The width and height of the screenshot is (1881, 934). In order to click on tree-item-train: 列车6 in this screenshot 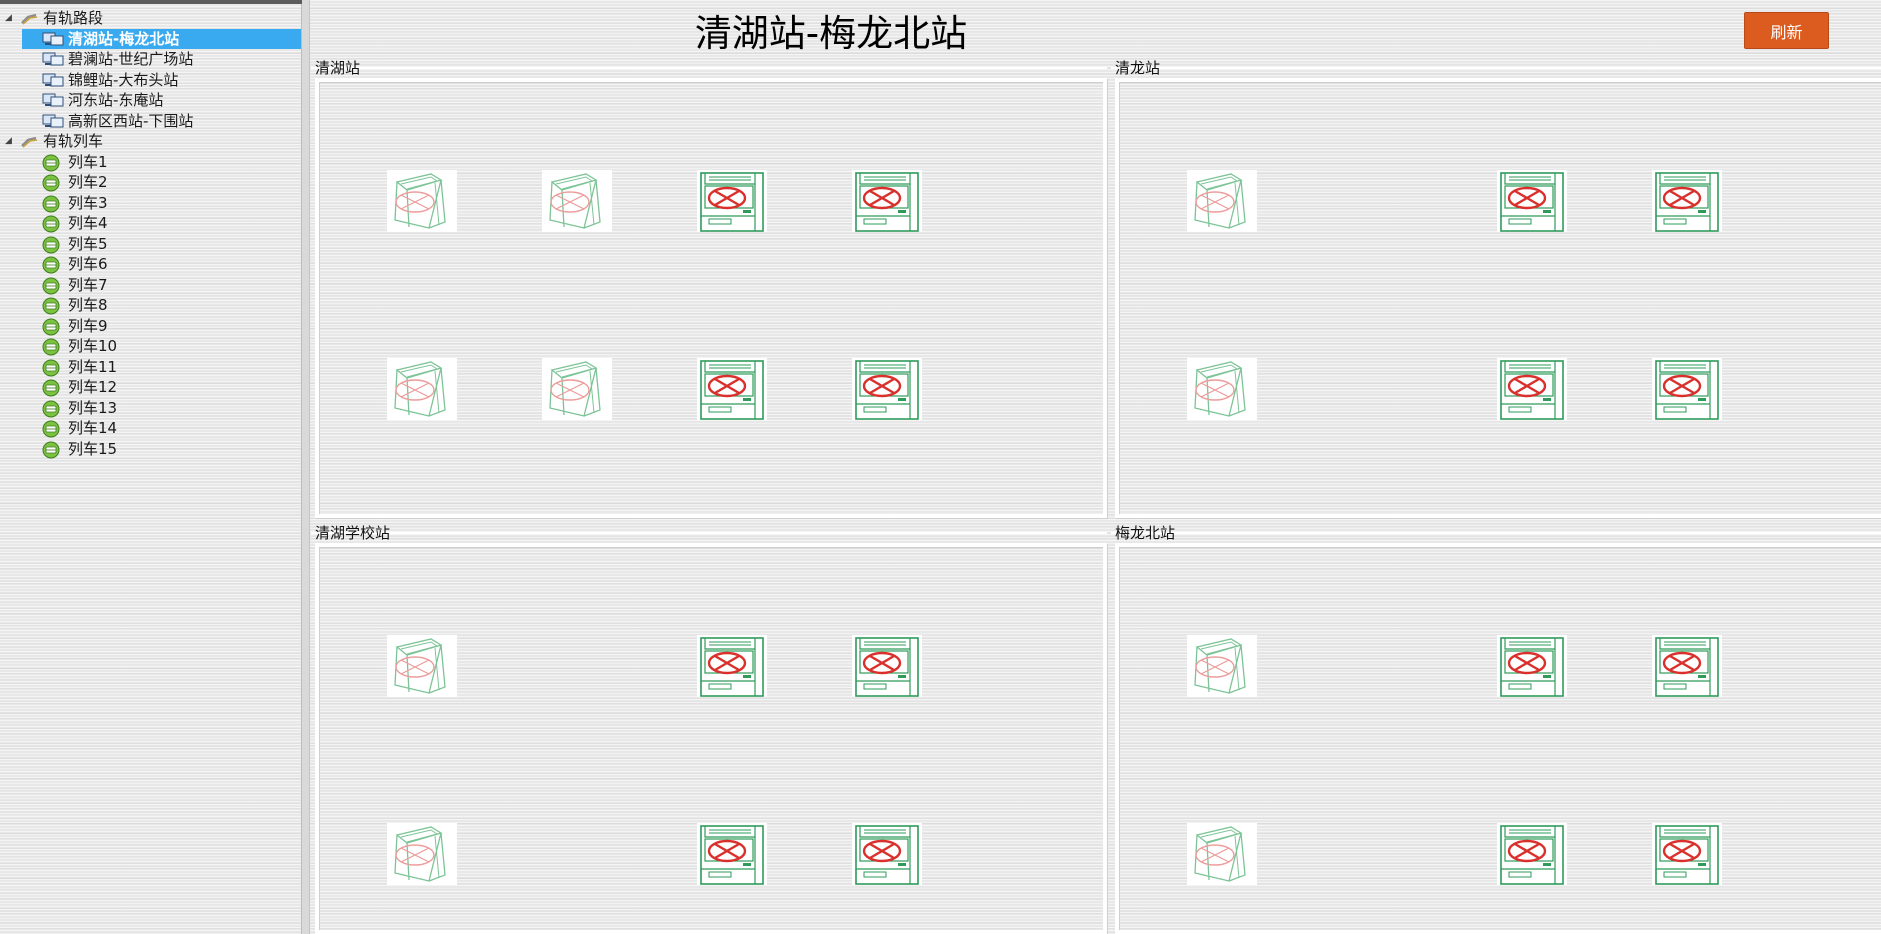, I will do `click(151, 264)`.